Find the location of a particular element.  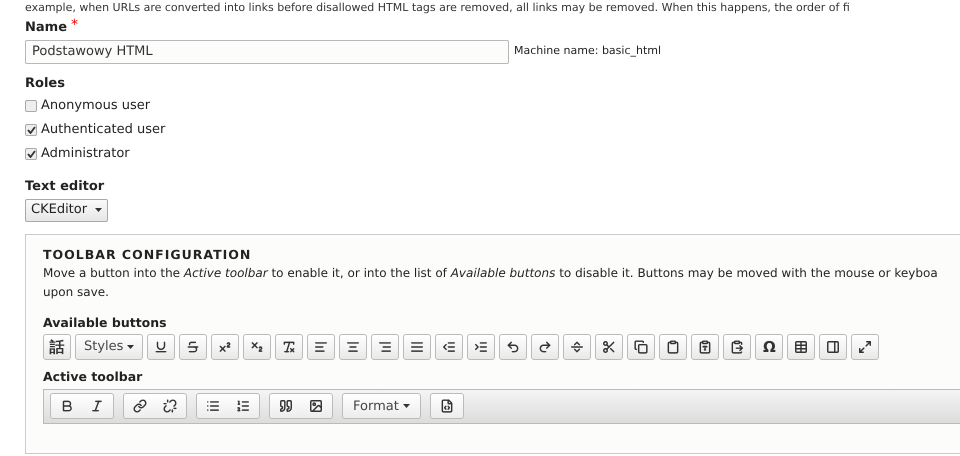

strikethrough-icon is located at coordinates (193, 347).